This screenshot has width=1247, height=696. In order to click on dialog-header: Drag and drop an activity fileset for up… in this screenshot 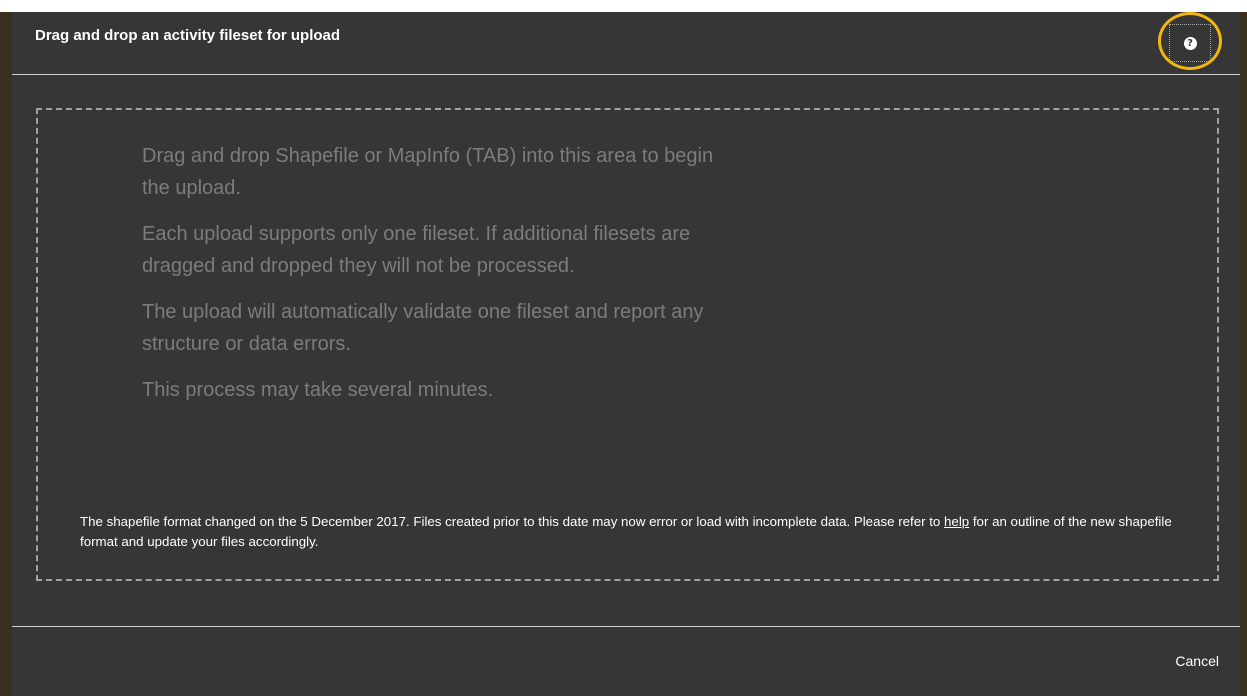, I will do `click(626, 43)`.